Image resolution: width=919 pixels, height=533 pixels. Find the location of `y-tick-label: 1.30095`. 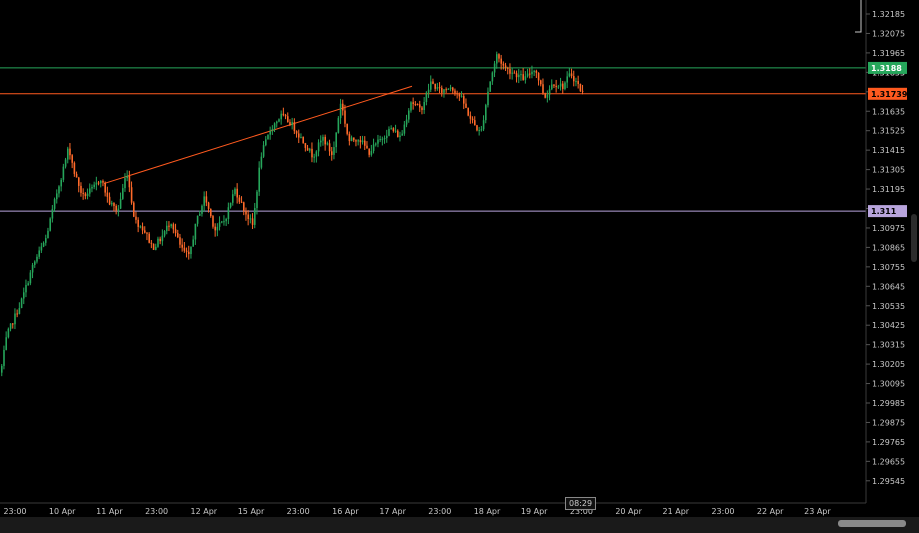

y-tick-label: 1.30095 is located at coordinates (888, 384).